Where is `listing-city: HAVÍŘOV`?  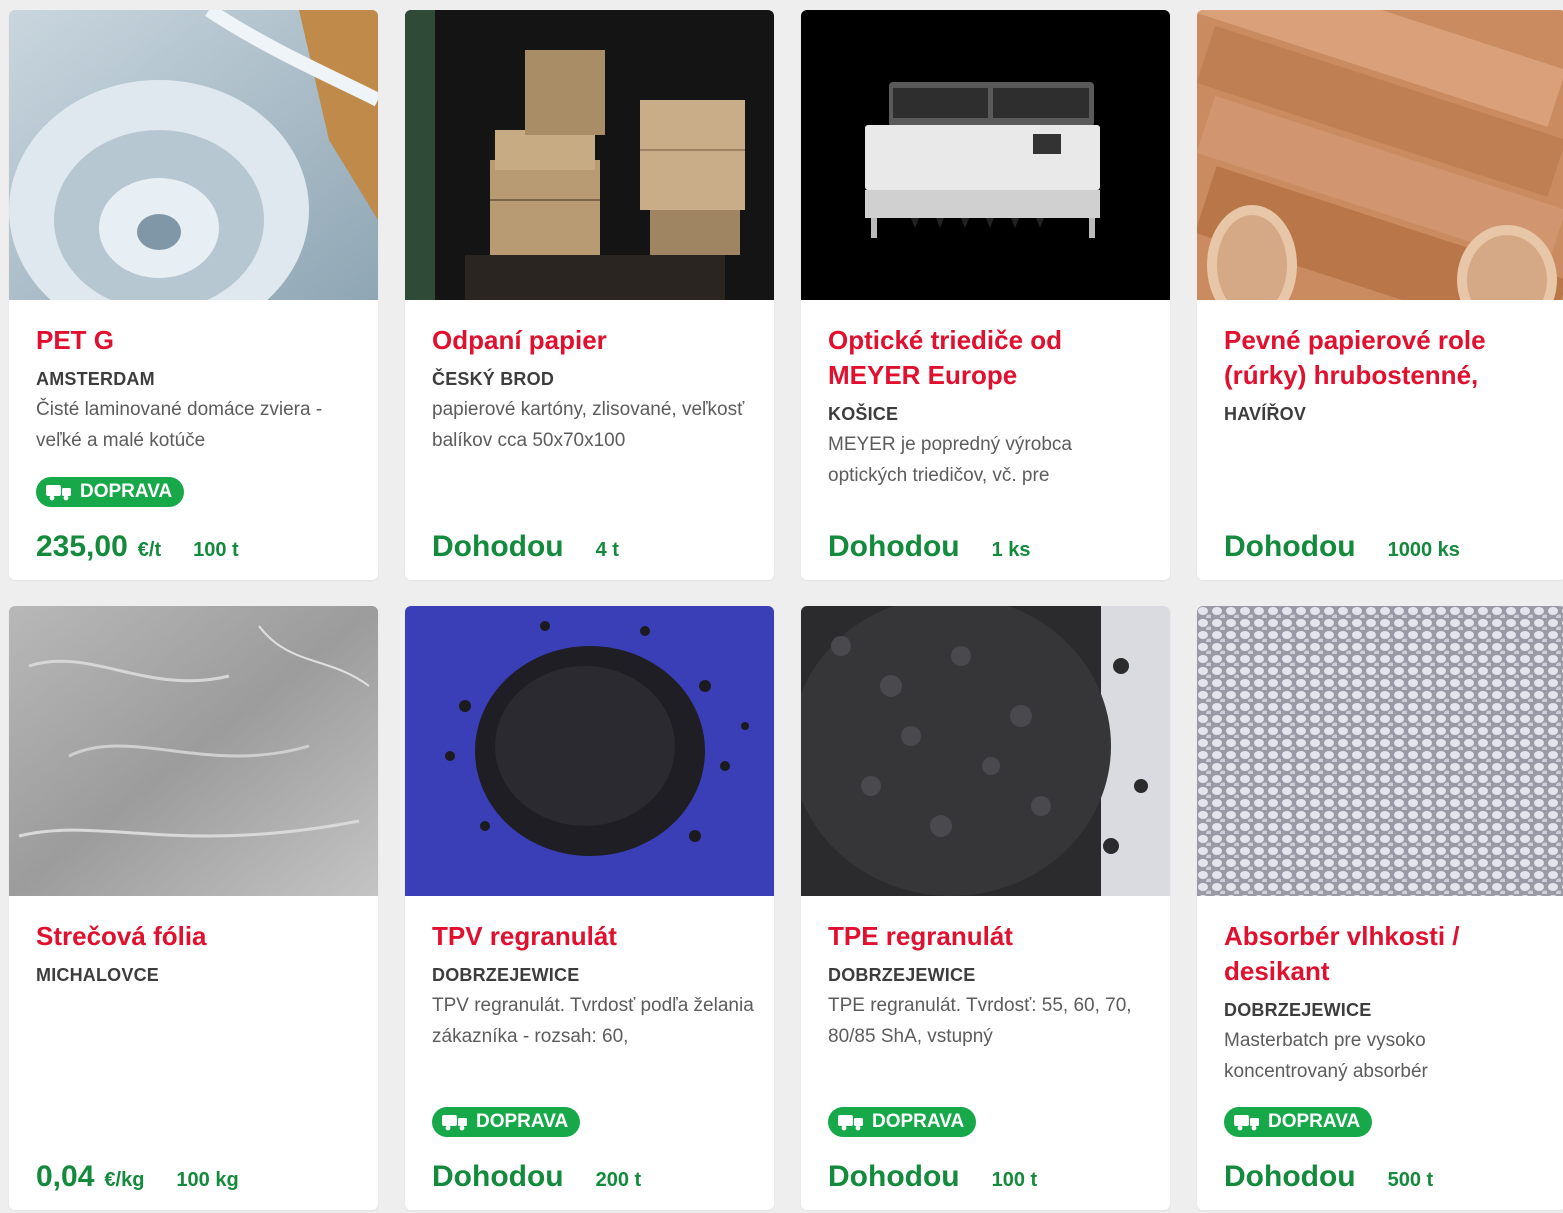 listing-city: HAVÍŘOV is located at coordinates (1265, 414).